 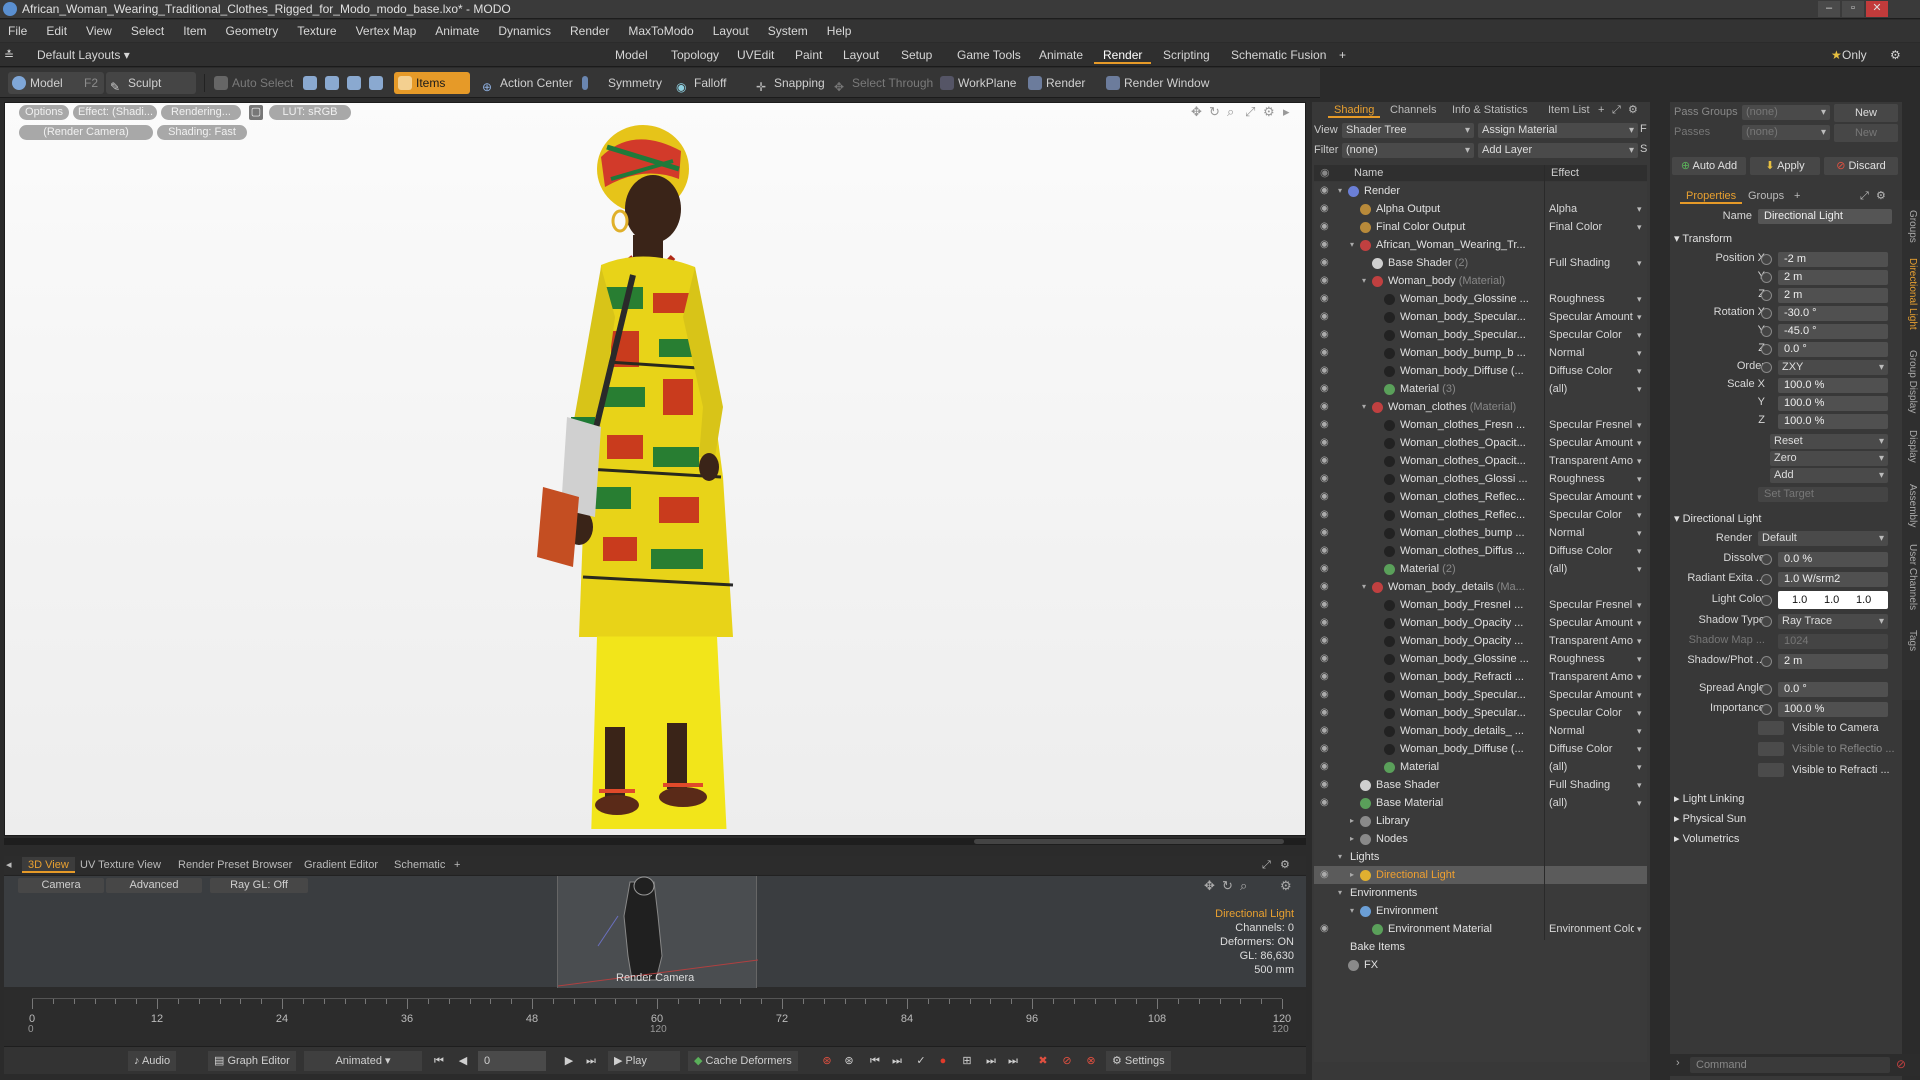 What do you see at coordinates (1833, 277) in the screenshot?
I see `position-y-field: 2 m` at bounding box center [1833, 277].